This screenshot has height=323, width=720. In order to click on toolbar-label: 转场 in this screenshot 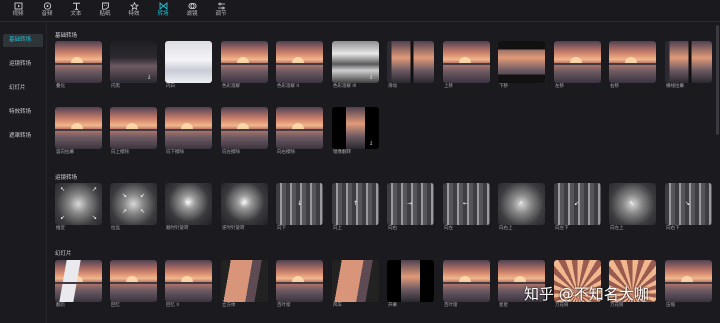, I will do `click(163, 14)`.